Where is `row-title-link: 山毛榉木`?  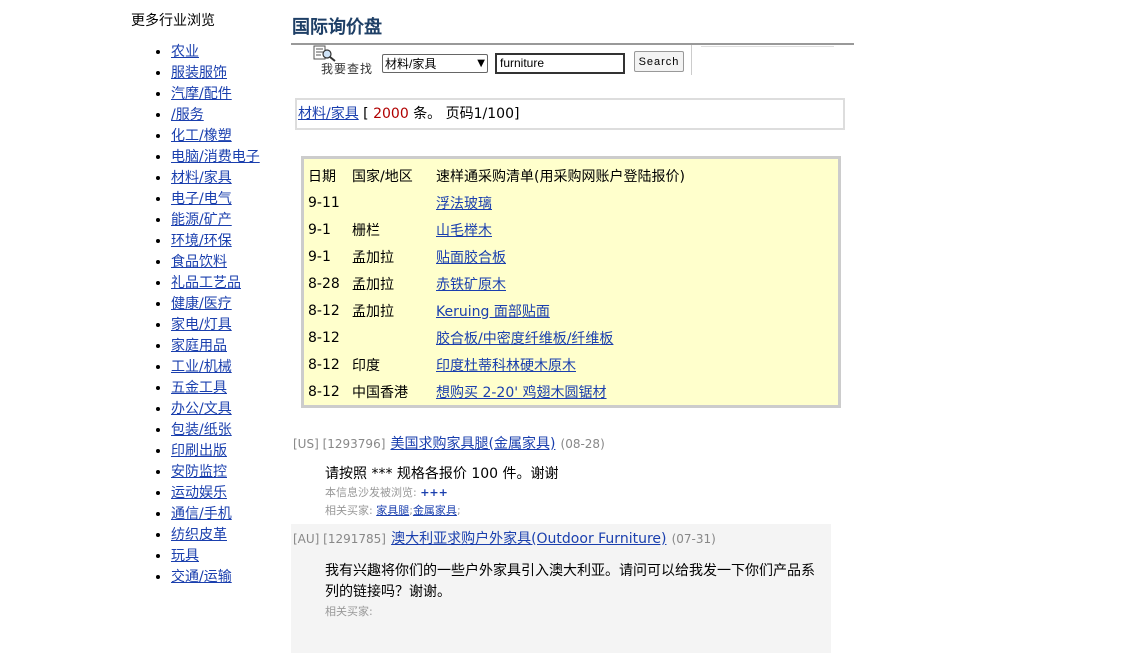 row-title-link: 山毛榉木 is located at coordinates (464, 231).